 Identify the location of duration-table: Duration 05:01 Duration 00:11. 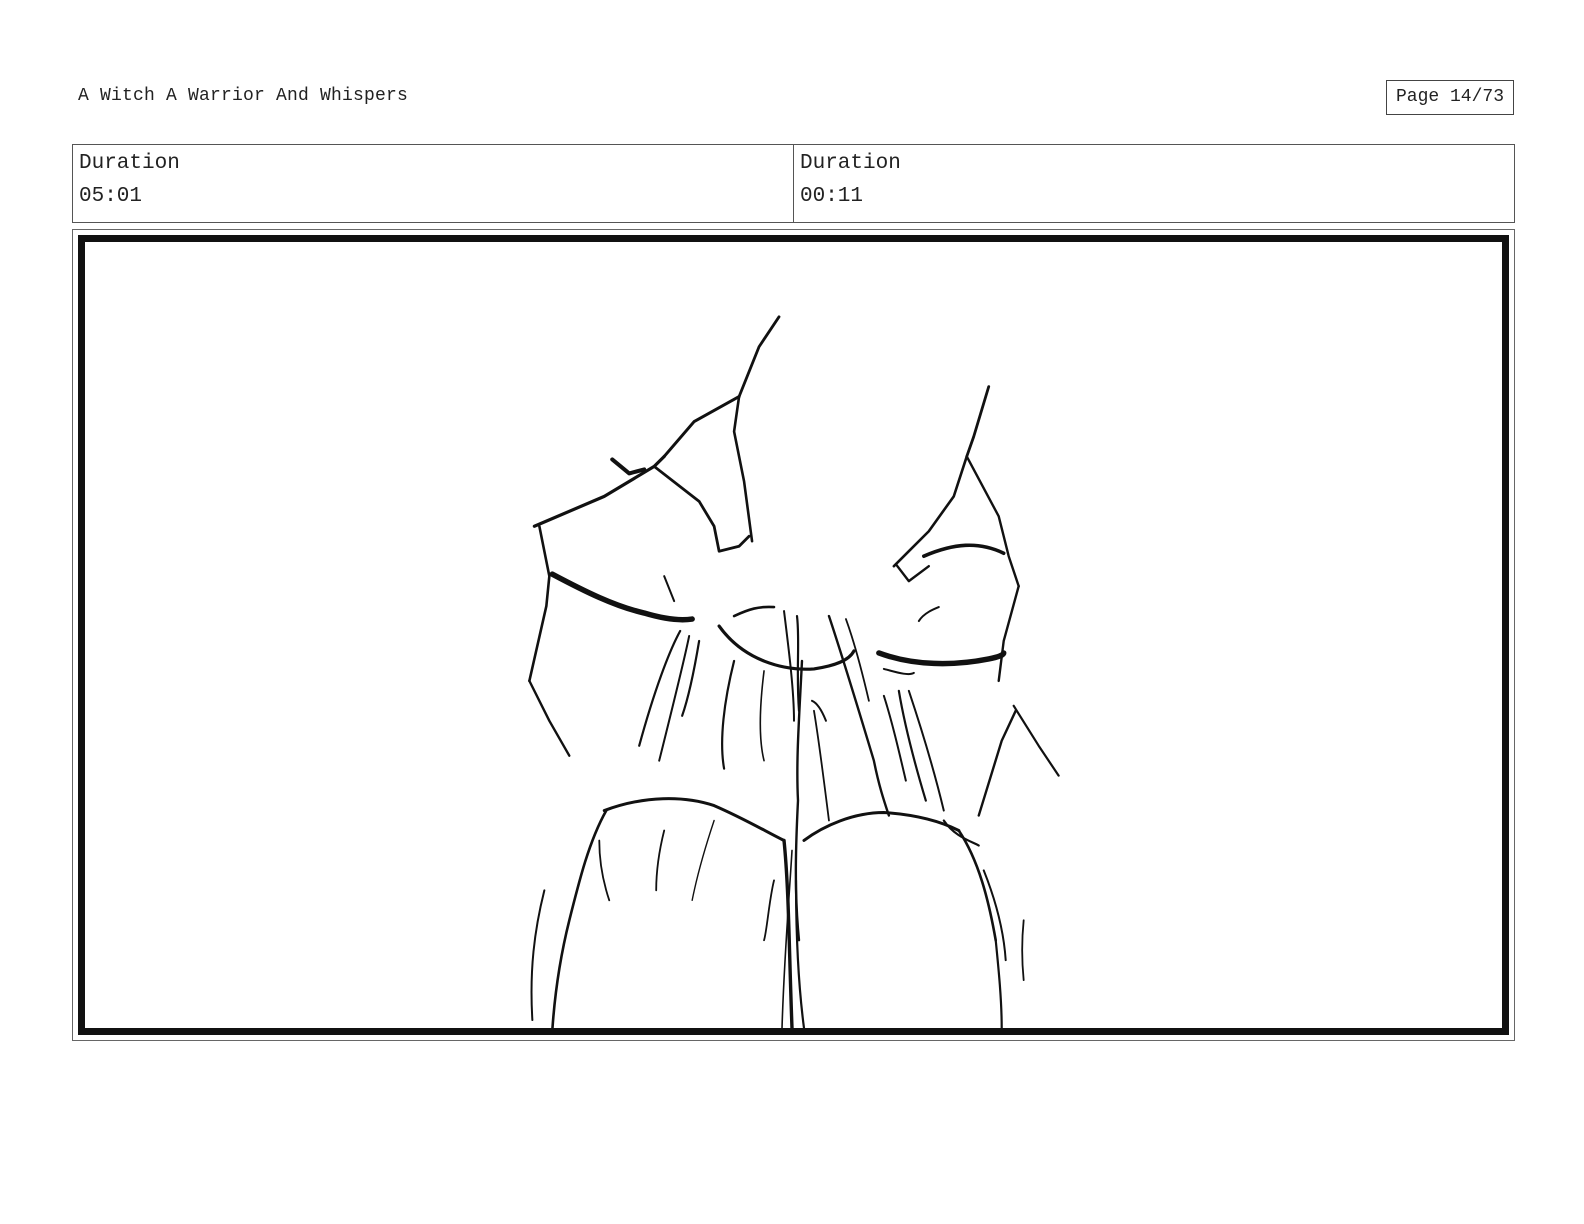
(793, 183).